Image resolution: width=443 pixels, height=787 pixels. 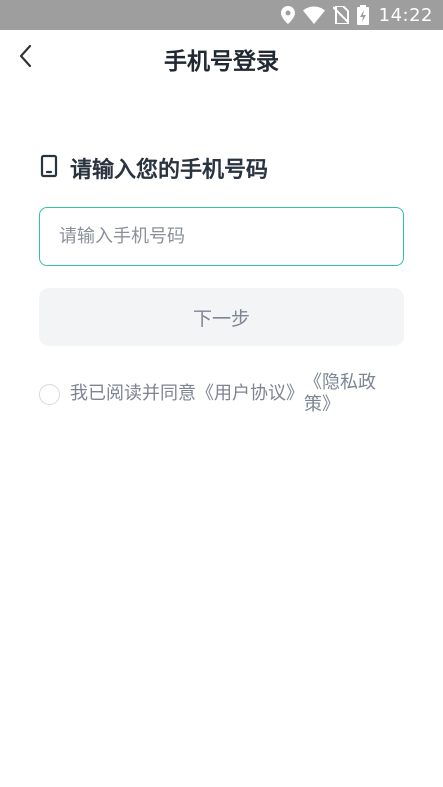 What do you see at coordinates (344, 394) in the screenshot?
I see `privacy-policy-link: 《隐私政策》` at bounding box center [344, 394].